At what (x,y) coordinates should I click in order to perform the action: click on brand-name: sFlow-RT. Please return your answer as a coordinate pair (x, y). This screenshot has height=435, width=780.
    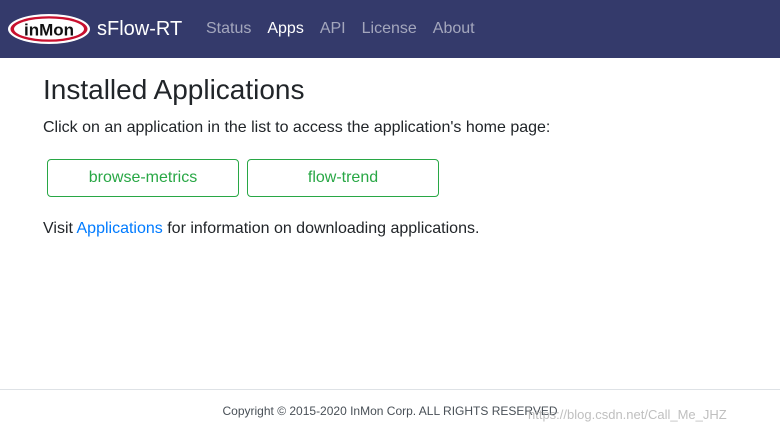
    Looking at the image, I should click on (139, 29).